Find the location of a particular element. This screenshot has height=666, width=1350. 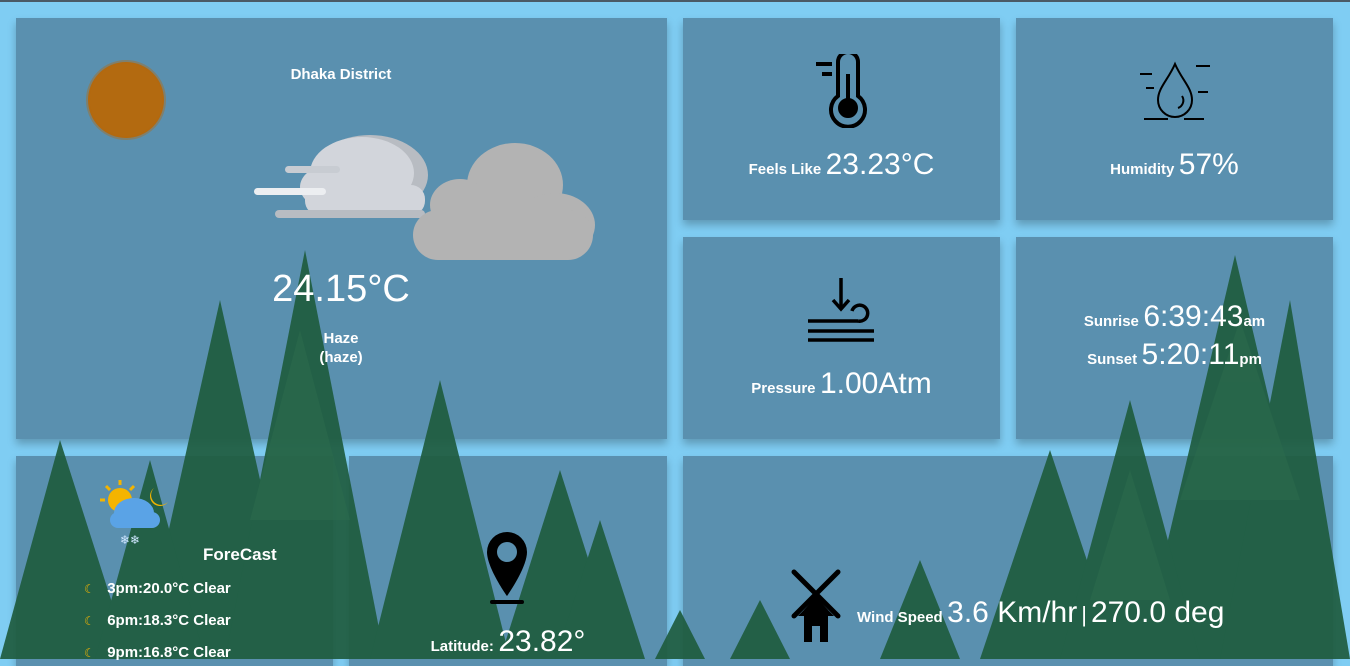

windmill-icon is located at coordinates (816, 605).